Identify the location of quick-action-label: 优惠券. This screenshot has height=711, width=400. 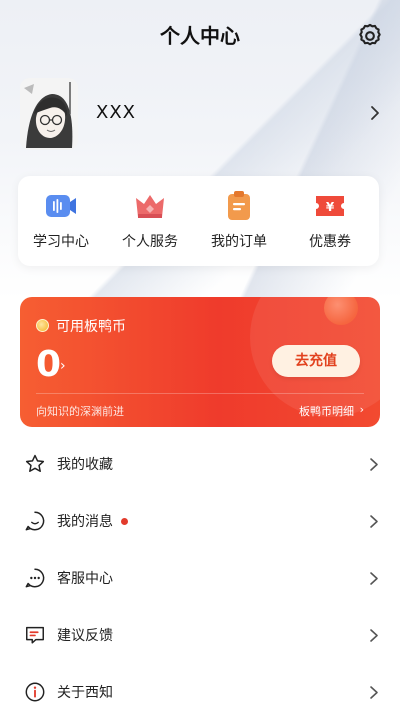
(330, 242).